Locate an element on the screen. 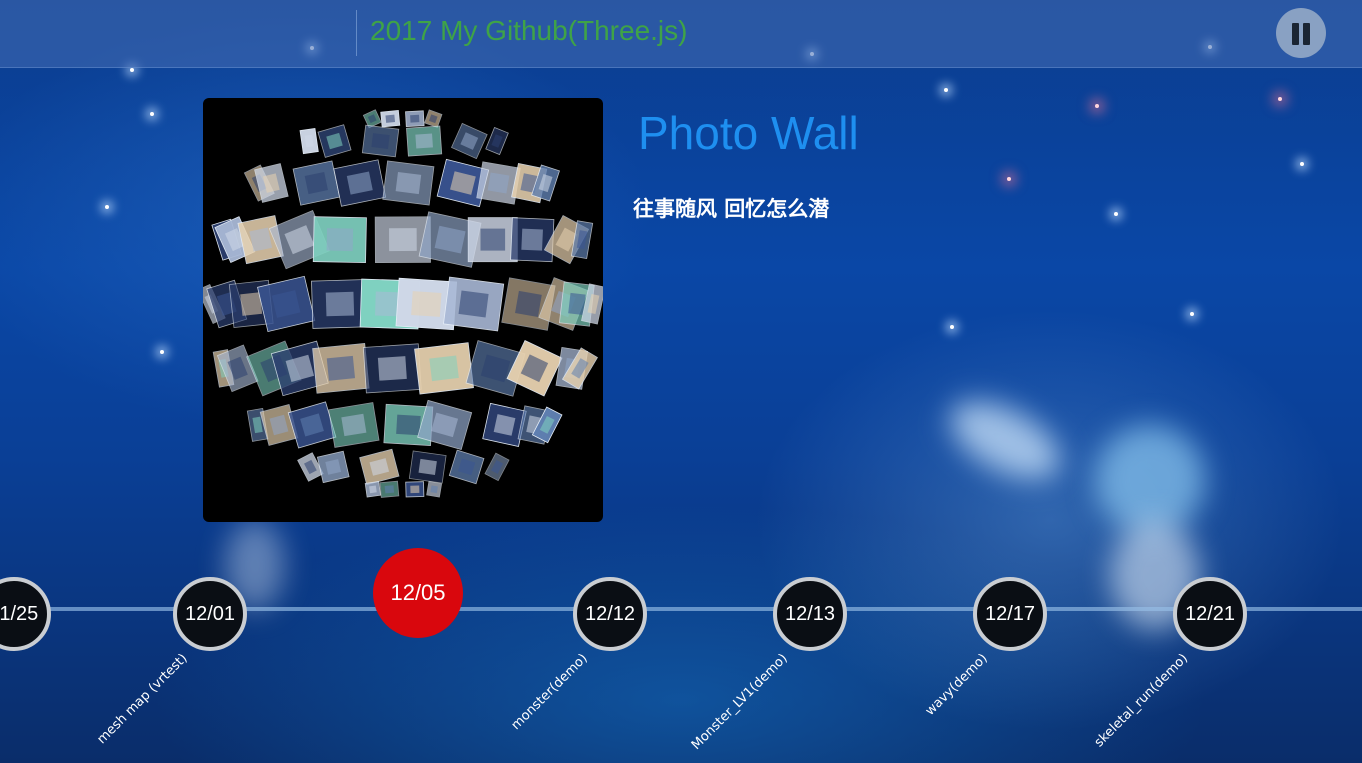 This screenshot has height=763, width=1362. timeline-label: wavy(demo) is located at coordinates (957, 685).